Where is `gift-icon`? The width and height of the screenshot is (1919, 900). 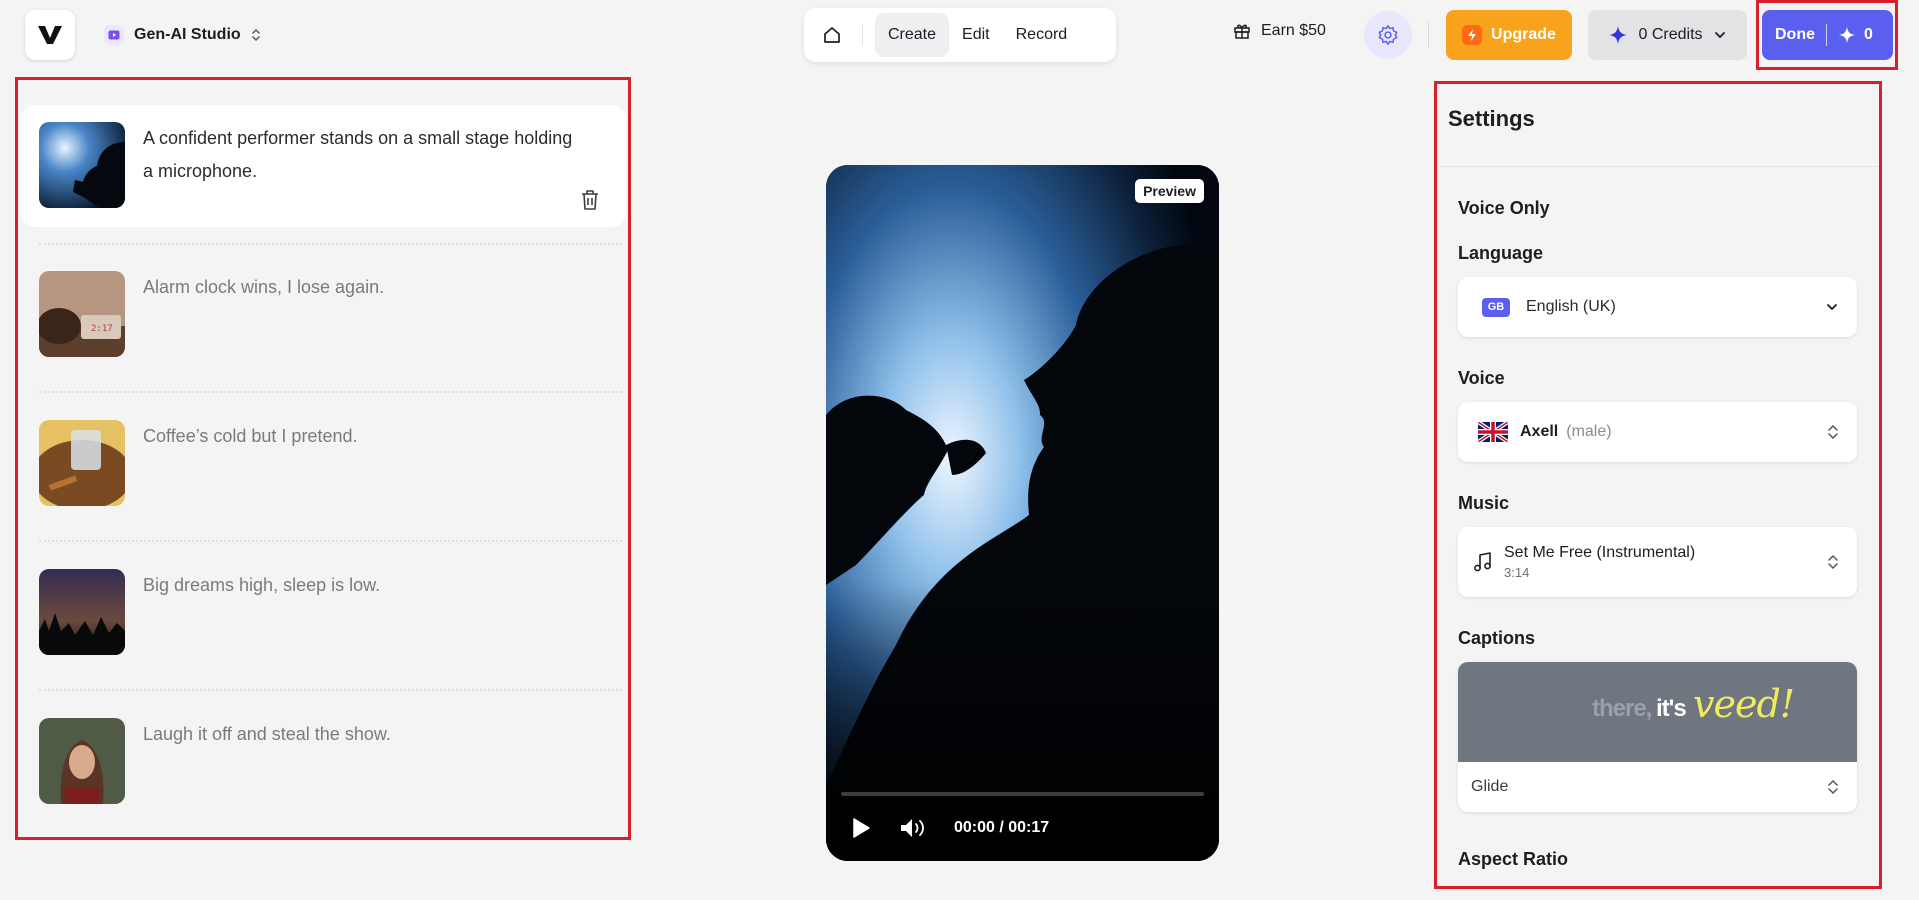 gift-icon is located at coordinates (1242, 31).